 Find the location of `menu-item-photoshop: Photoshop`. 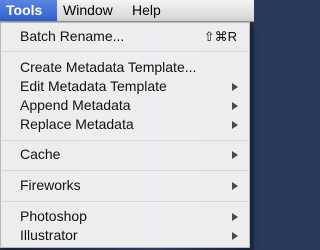

menu-item-photoshop: Photoshop is located at coordinates (125, 216).